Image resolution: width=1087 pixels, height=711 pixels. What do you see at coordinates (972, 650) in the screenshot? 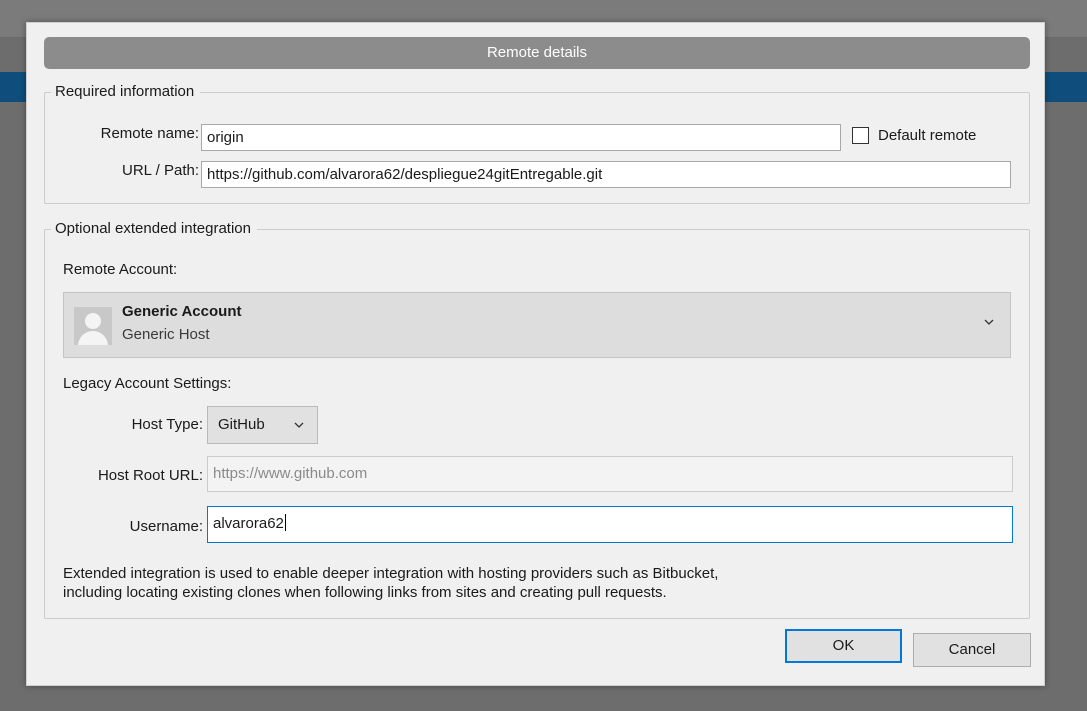
I see `cancel-button: Cancel` at bounding box center [972, 650].